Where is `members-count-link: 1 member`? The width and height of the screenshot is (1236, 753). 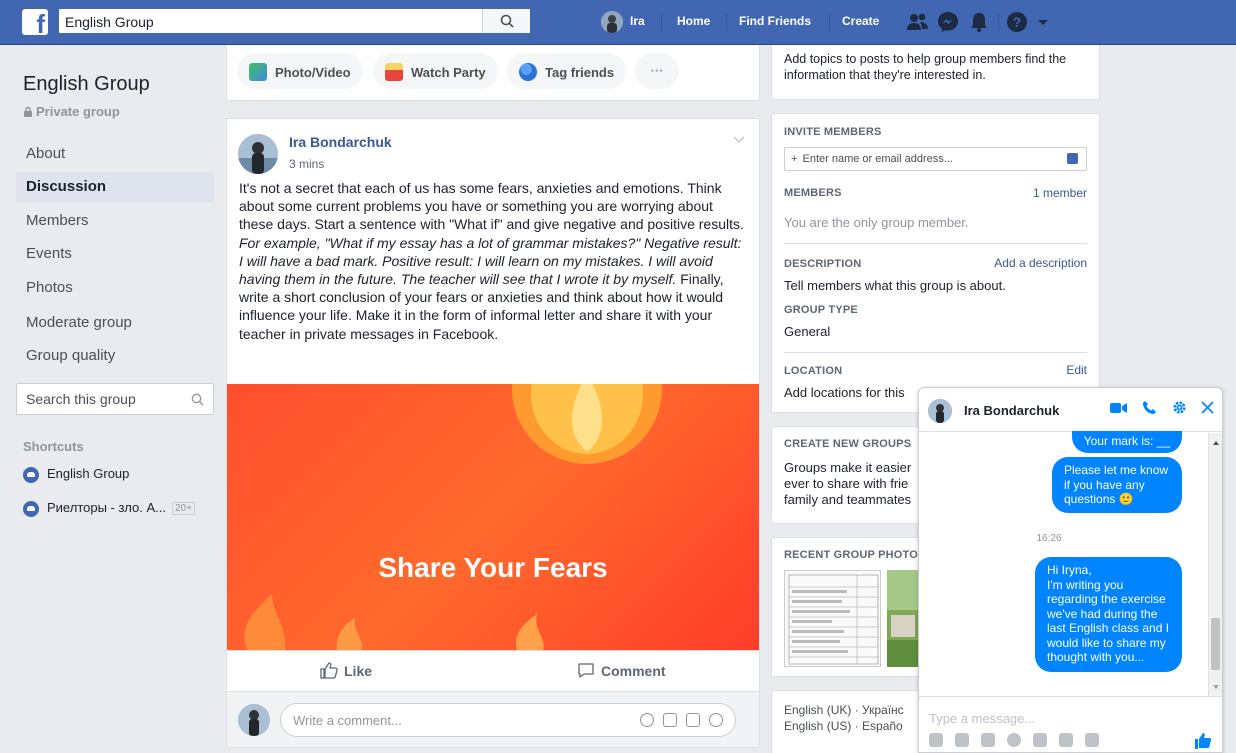 members-count-link: 1 member is located at coordinates (1060, 193).